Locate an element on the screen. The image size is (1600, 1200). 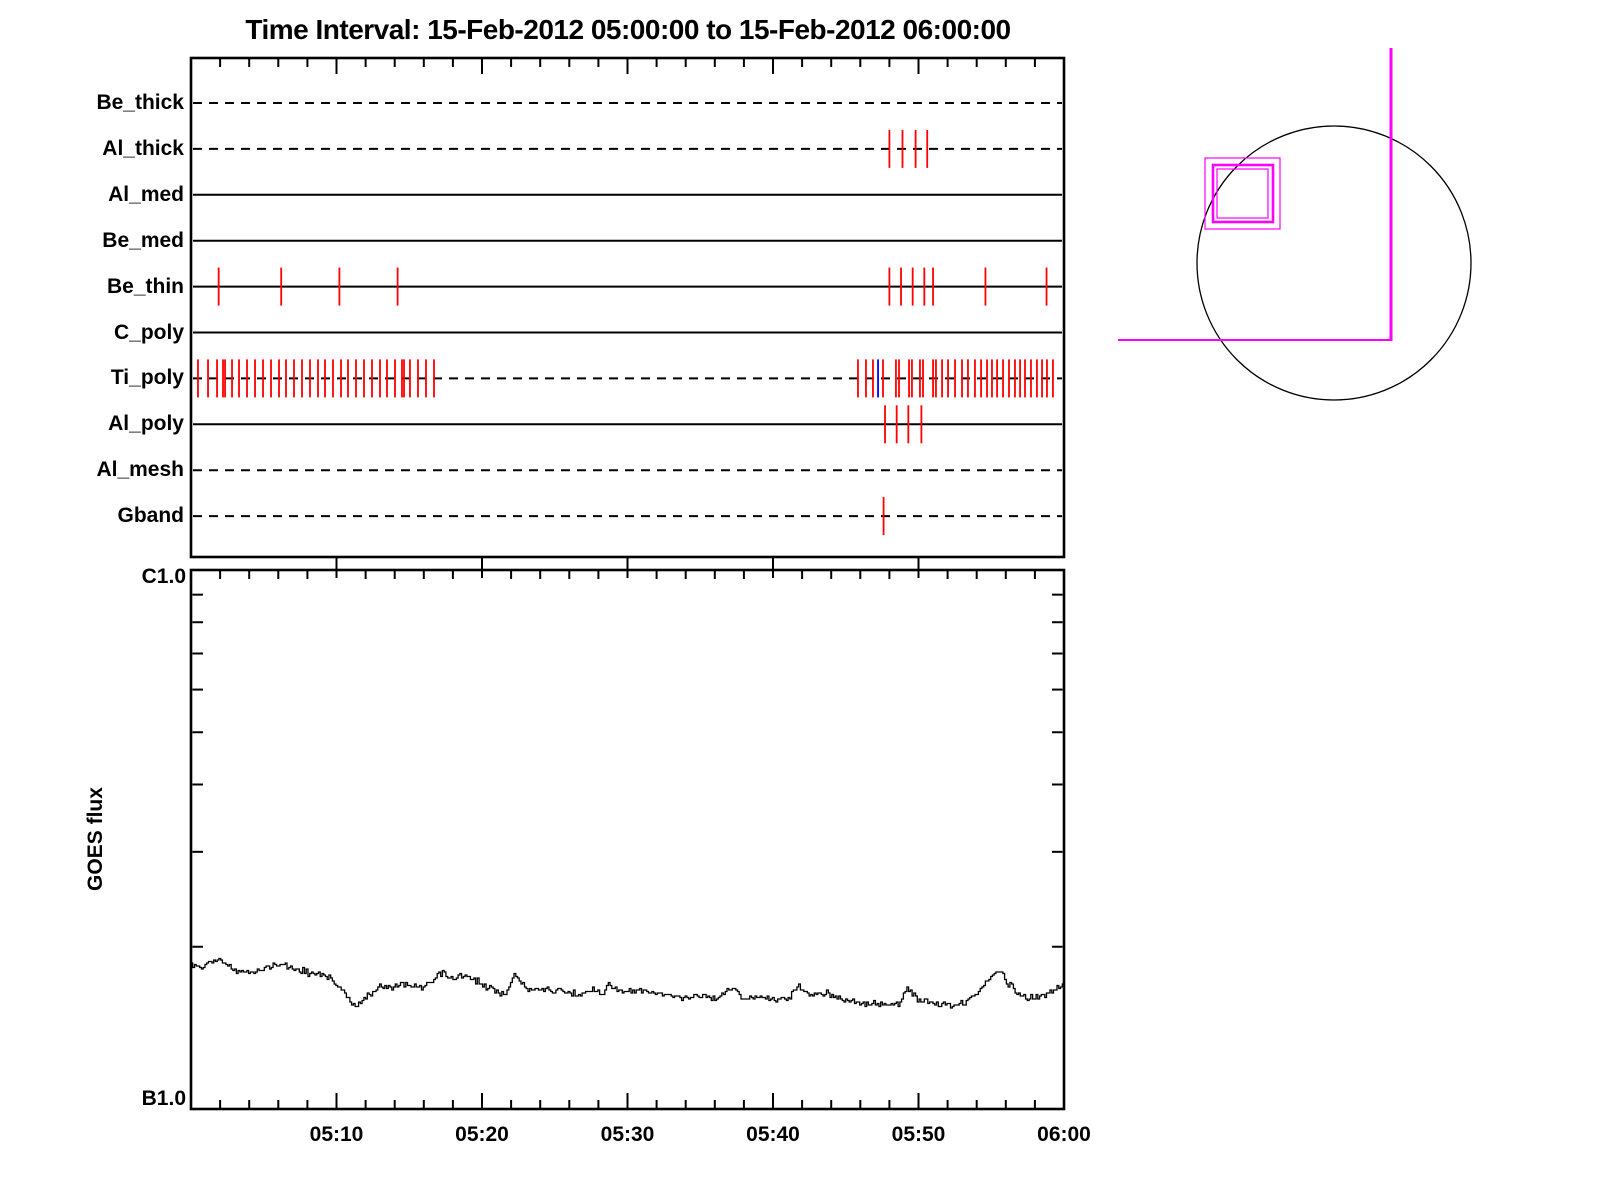
channel-label-Al_med: Al_med is located at coordinates (146, 194).